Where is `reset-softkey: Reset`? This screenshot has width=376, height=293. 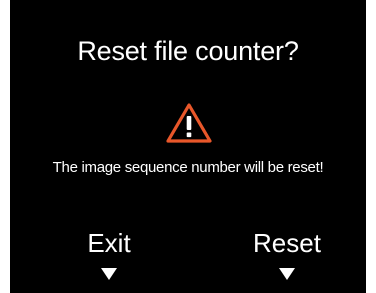
reset-softkey: Reset is located at coordinates (287, 253).